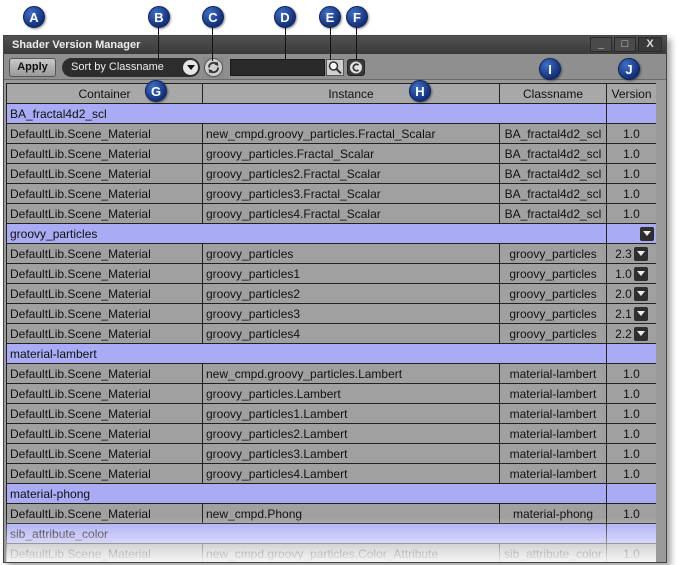 The image size is (680, 565). What do you see at coordinates (601, 44) in the screenshot?
I see `minimize-button: _` at bounding box center [601, 44].